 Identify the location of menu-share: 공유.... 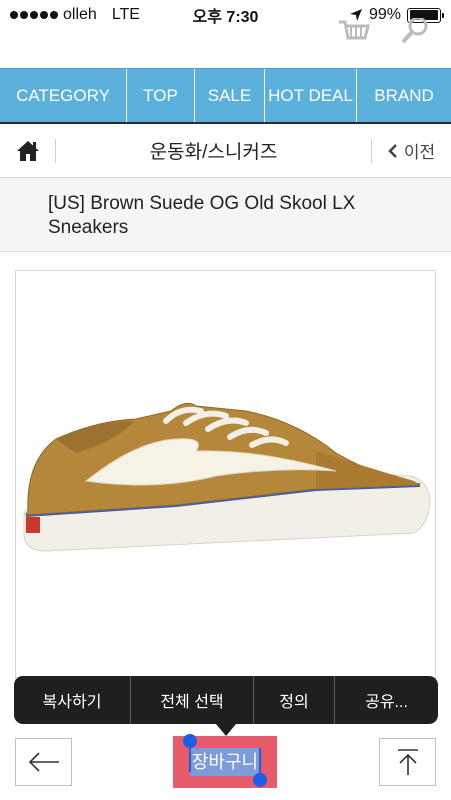
(386, 700).